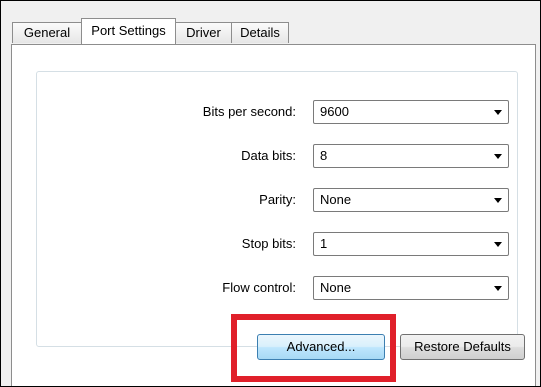 Image resolution: width=541 pixels, height=387 pixels. Describe the element at coordinates (336, 287) in the screenshot. I see `flow-control-value: None` at that location.